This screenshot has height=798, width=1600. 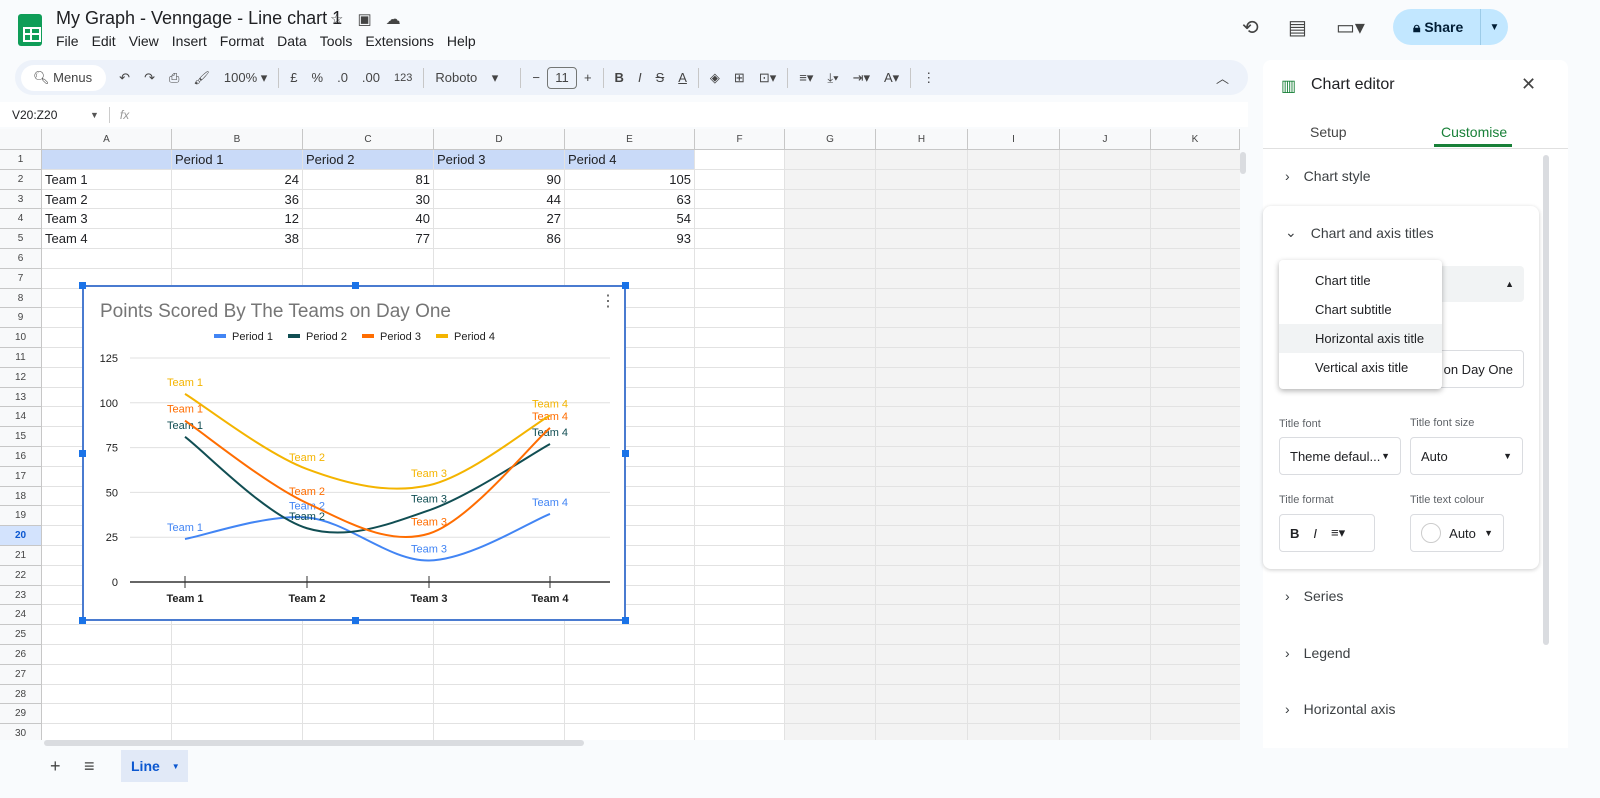 I want to click on menu-tools: Tools, so click(x=336, y=41).